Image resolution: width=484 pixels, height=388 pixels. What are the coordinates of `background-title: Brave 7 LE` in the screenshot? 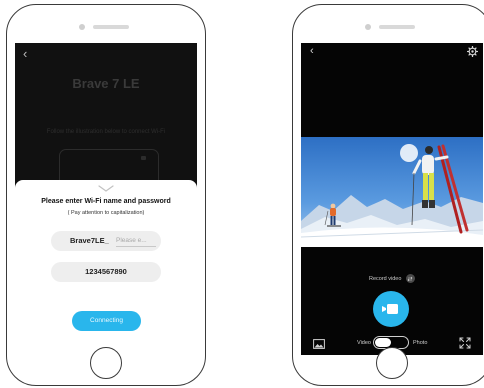 It's located at (106, 83).